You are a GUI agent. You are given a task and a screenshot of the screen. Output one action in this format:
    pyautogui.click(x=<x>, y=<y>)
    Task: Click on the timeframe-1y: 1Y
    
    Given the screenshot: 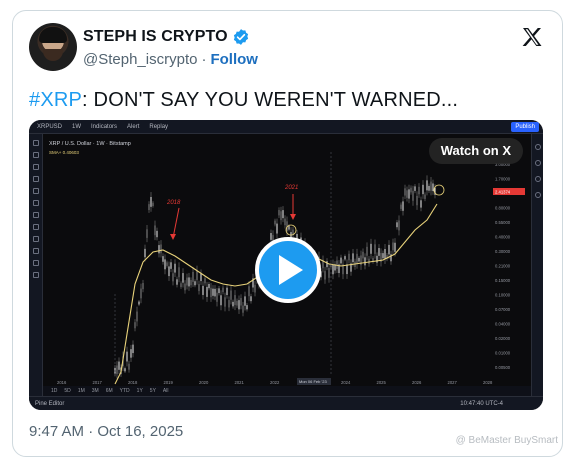 What is the action you would take?
    pyautogui.click(x=140, y=391)
    